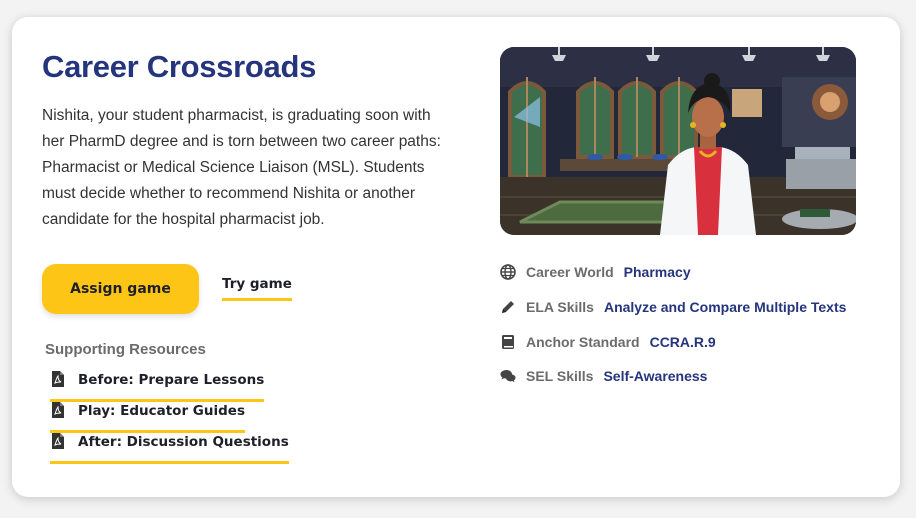 The width and height of the screenshot is (916, 518). Describe the element at coordinates (682, 342) in the screenshot. I see `meta-value: CCRA.R.9` at that location.